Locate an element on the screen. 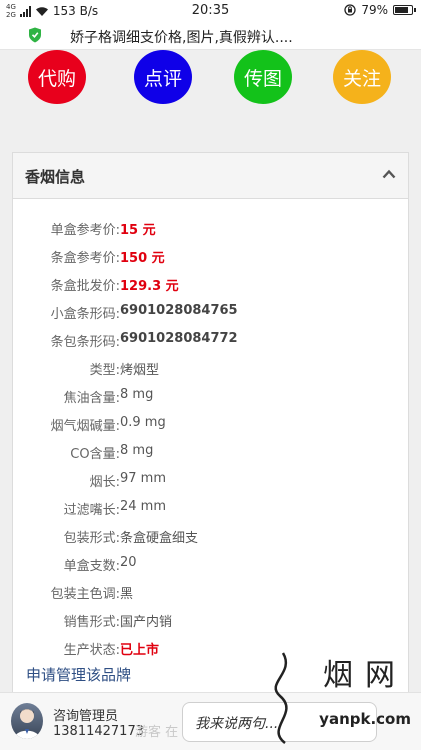 Image resolution: width=421 pixels, height=750 pixels. info-value: 国产内销 is located at coordinates (146, 622).